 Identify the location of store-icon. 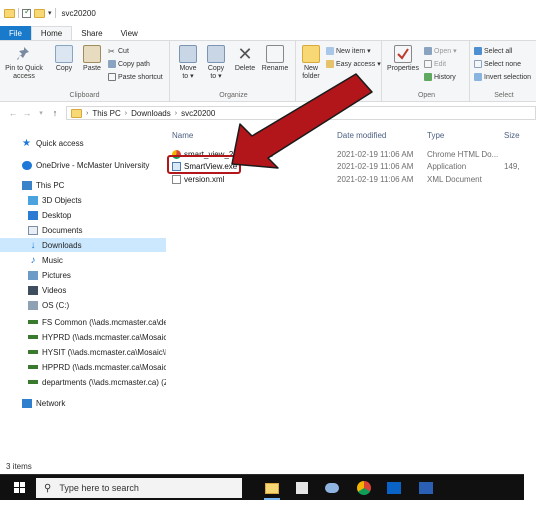
(302, 488).